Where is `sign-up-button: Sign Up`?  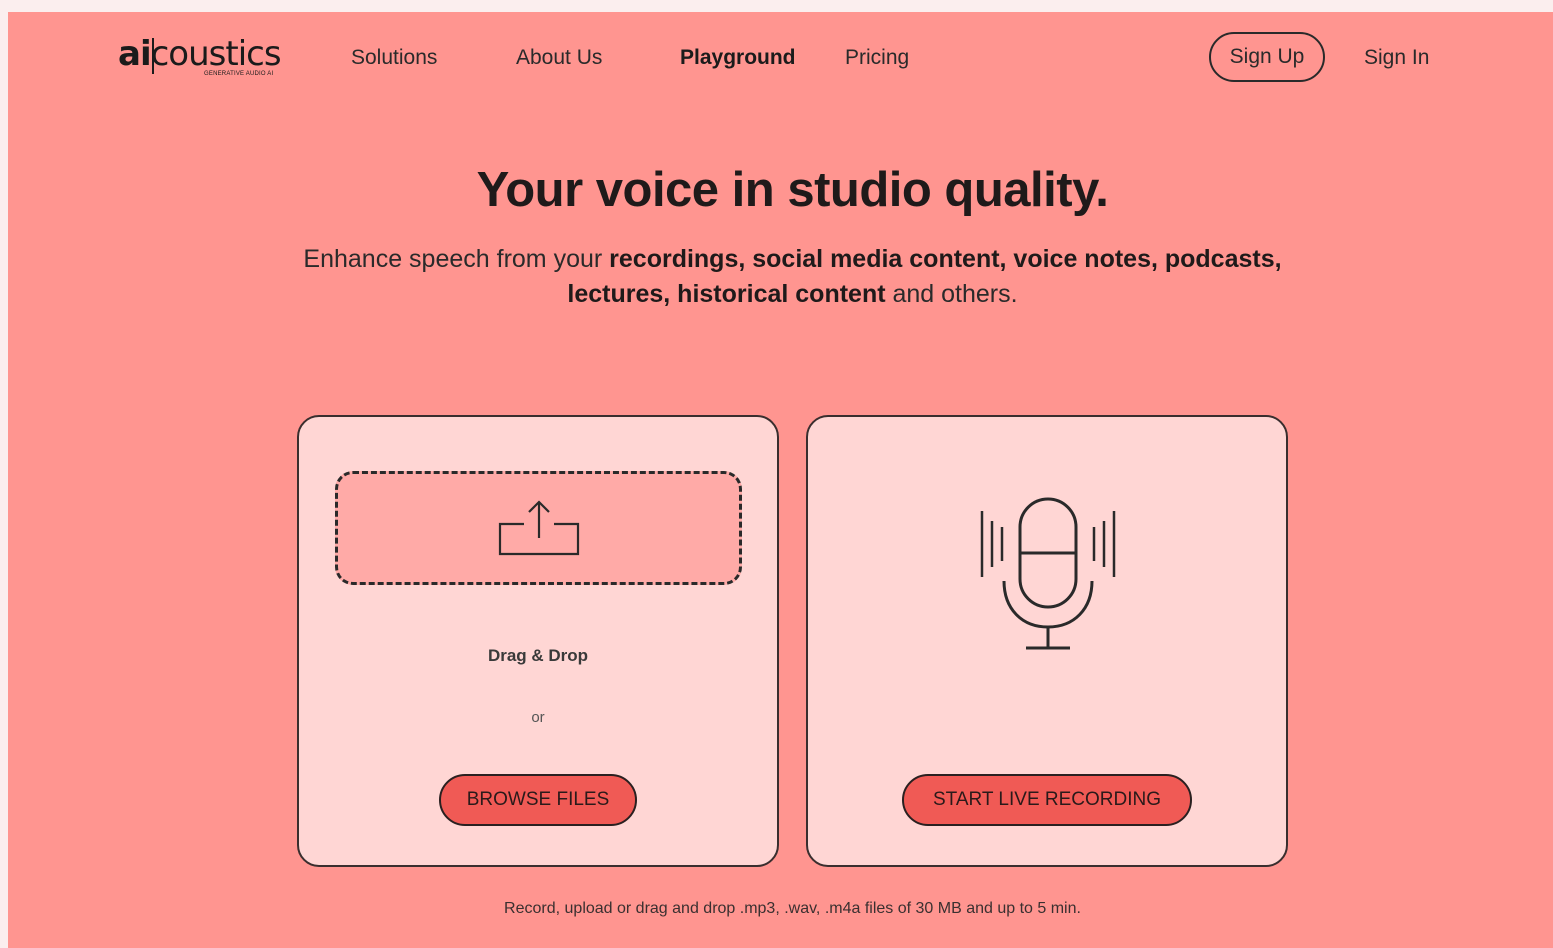
sign-up-button: Sign Up is located at coordinates (1267, 57).